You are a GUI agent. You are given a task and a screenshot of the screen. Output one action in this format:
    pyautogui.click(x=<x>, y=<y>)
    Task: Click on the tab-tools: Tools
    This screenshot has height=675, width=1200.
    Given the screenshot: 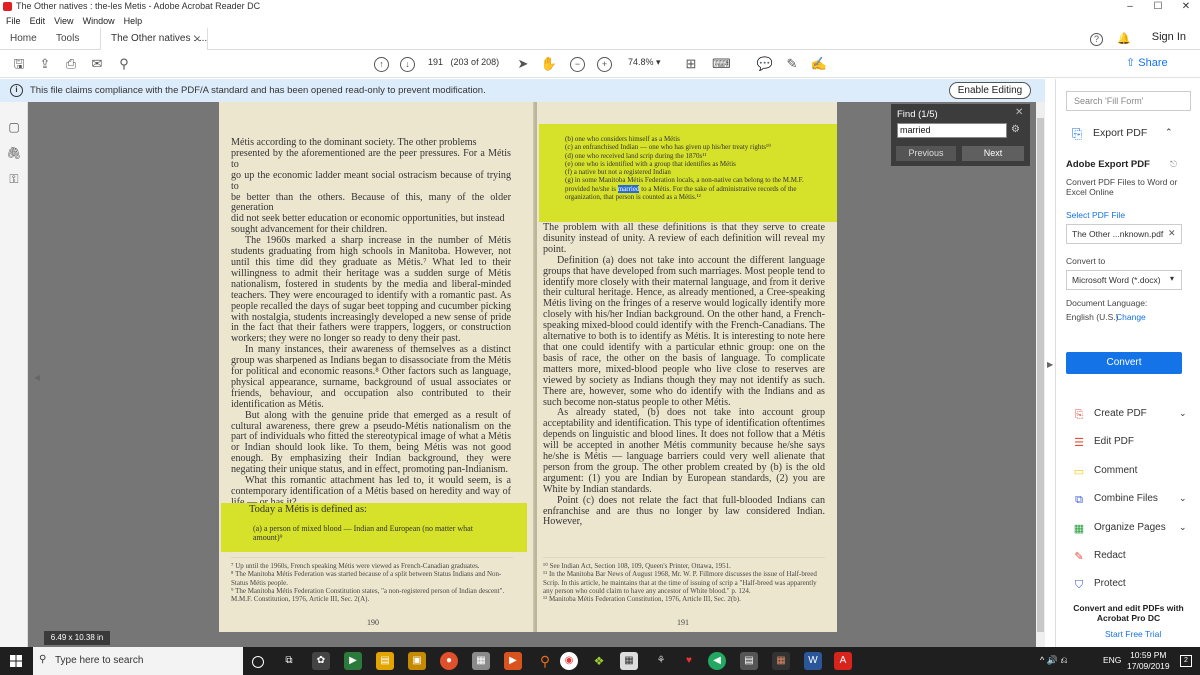 What is the action you would take?
    pyautogui.click(x=67, y=39)
    